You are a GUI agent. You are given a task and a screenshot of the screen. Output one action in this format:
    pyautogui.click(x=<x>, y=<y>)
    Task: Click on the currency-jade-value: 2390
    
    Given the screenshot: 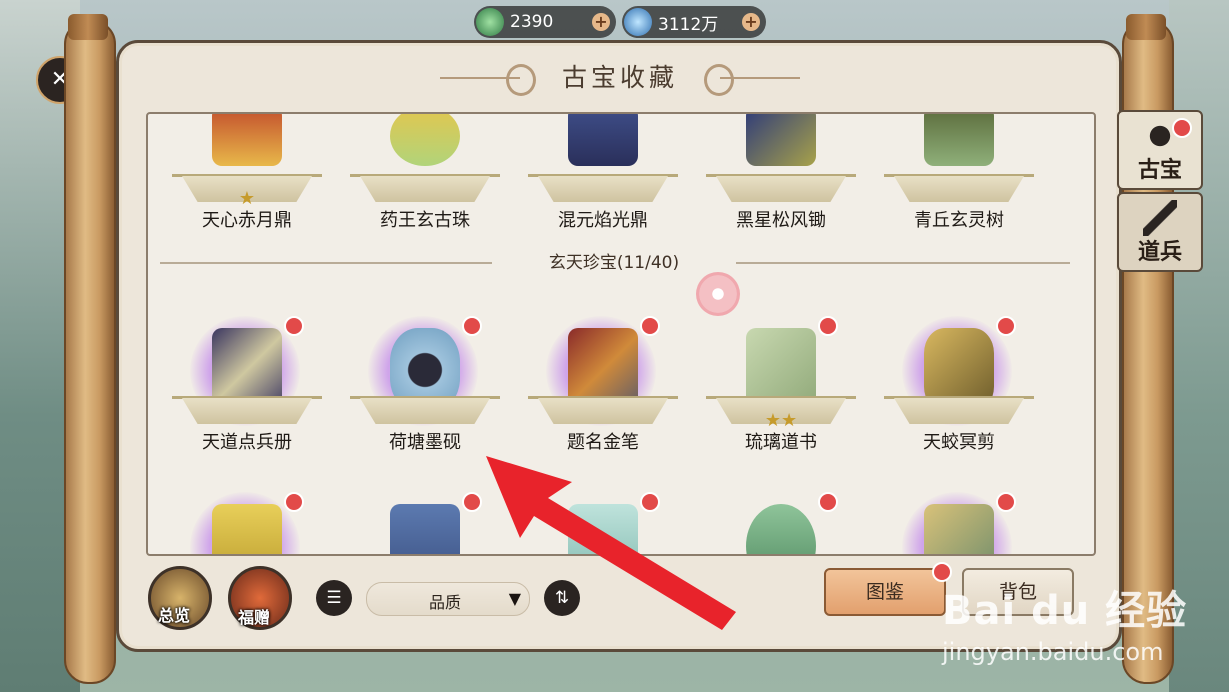 What is the action you would take?
    pyautogui.click(x=532, y=22)
    